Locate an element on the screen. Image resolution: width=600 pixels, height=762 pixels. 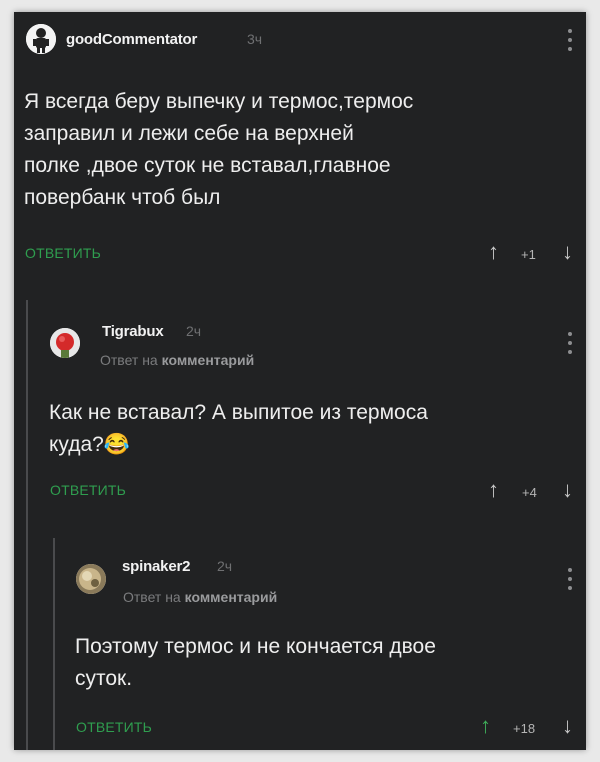
comment-author: goodCommentator is located at coordinates (131, 39).